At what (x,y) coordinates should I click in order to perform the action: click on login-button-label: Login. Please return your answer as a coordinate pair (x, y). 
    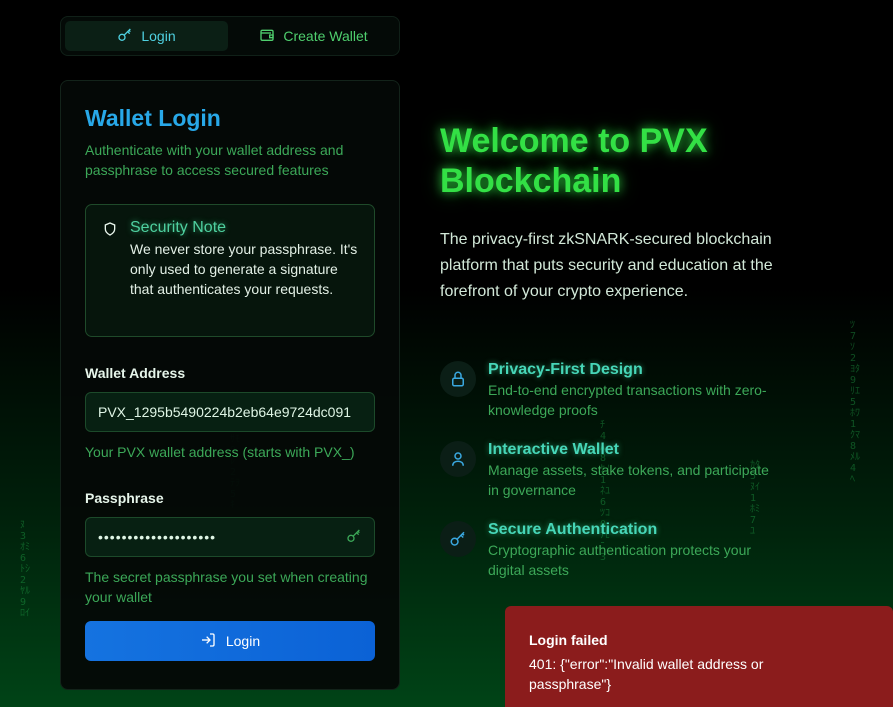
    Looking at the image, I should click on (243, 641).